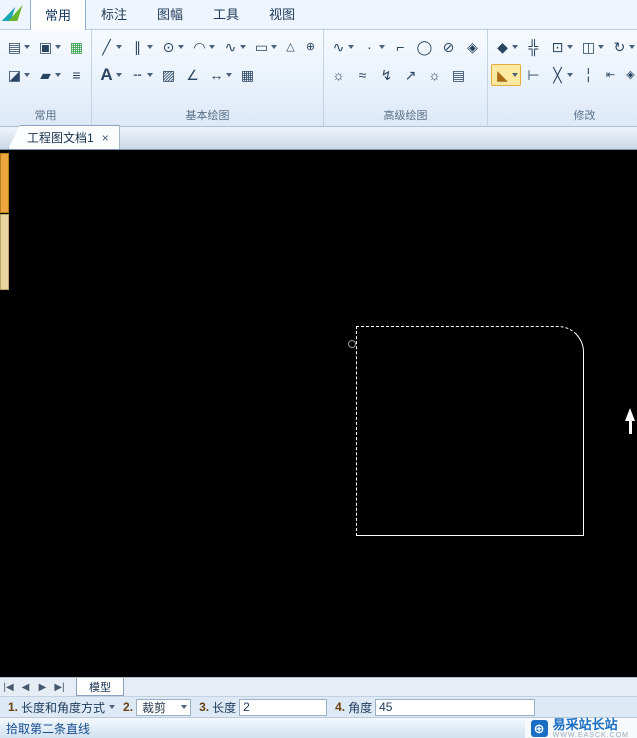 Image resolution: width=637 pixels, height=738 pixels. Describe the element at coordinates (472, 47) in the screenshot. I see `block-icon: ◈` at that location.